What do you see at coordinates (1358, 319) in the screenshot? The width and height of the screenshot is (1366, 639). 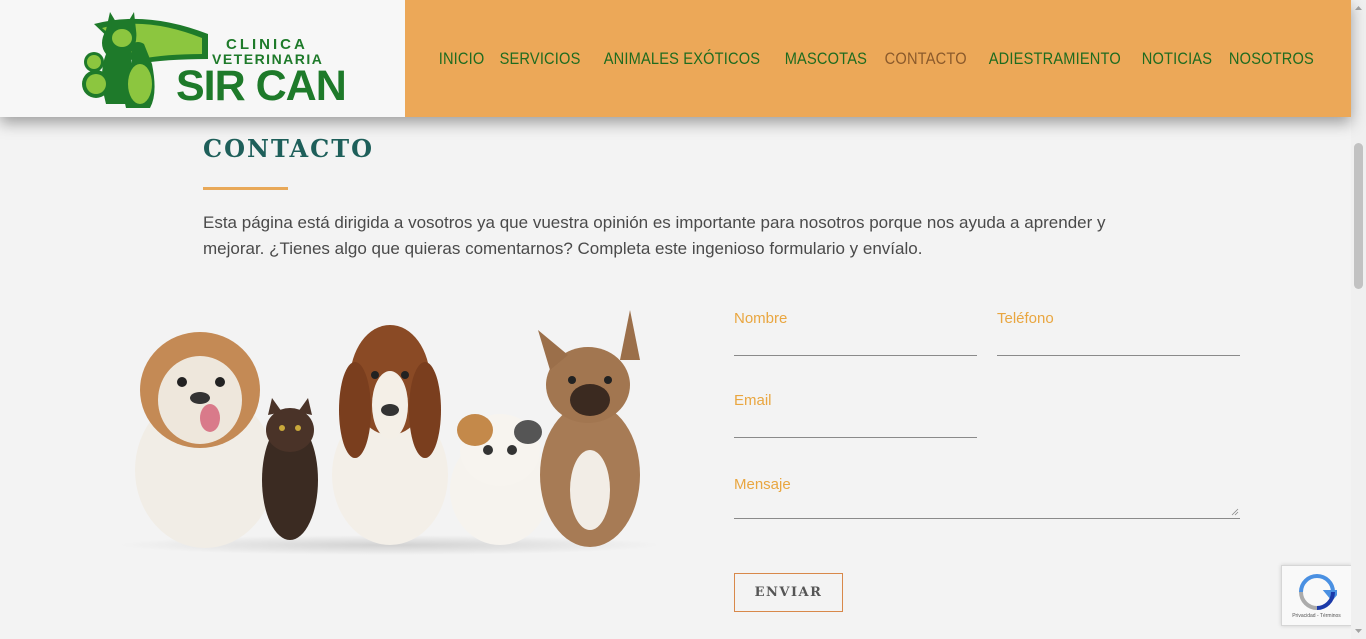 I see `page-scrollbar` at bounding box center [1358, 319].